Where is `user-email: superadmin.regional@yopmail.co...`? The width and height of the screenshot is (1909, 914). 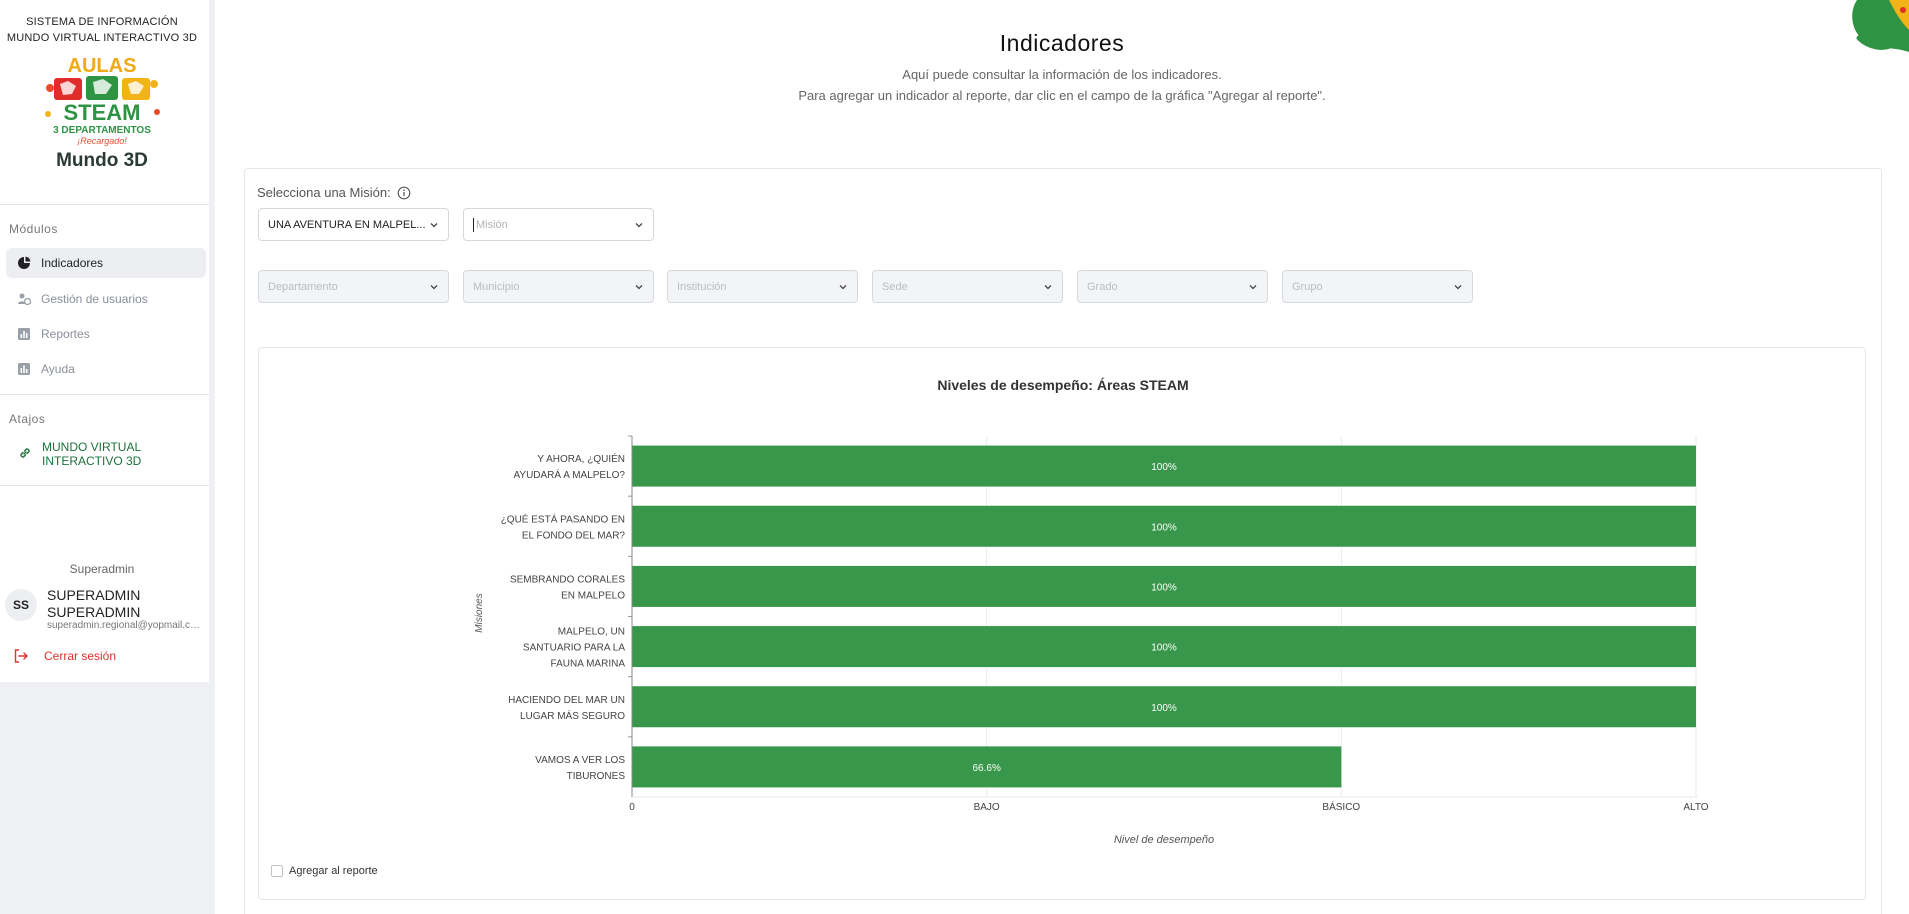
user-email: superadmin.regional@yopmail.co... is located at coordinates (124, 625).